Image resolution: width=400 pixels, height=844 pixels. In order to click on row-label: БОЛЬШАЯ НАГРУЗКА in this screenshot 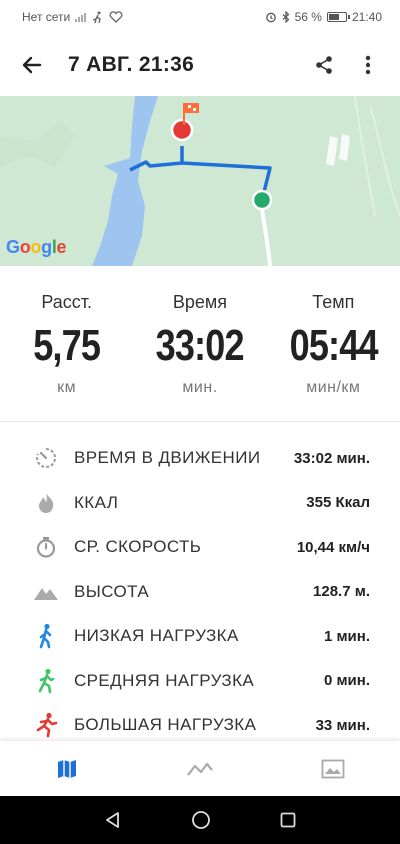, I will do `click(165, 725)`.